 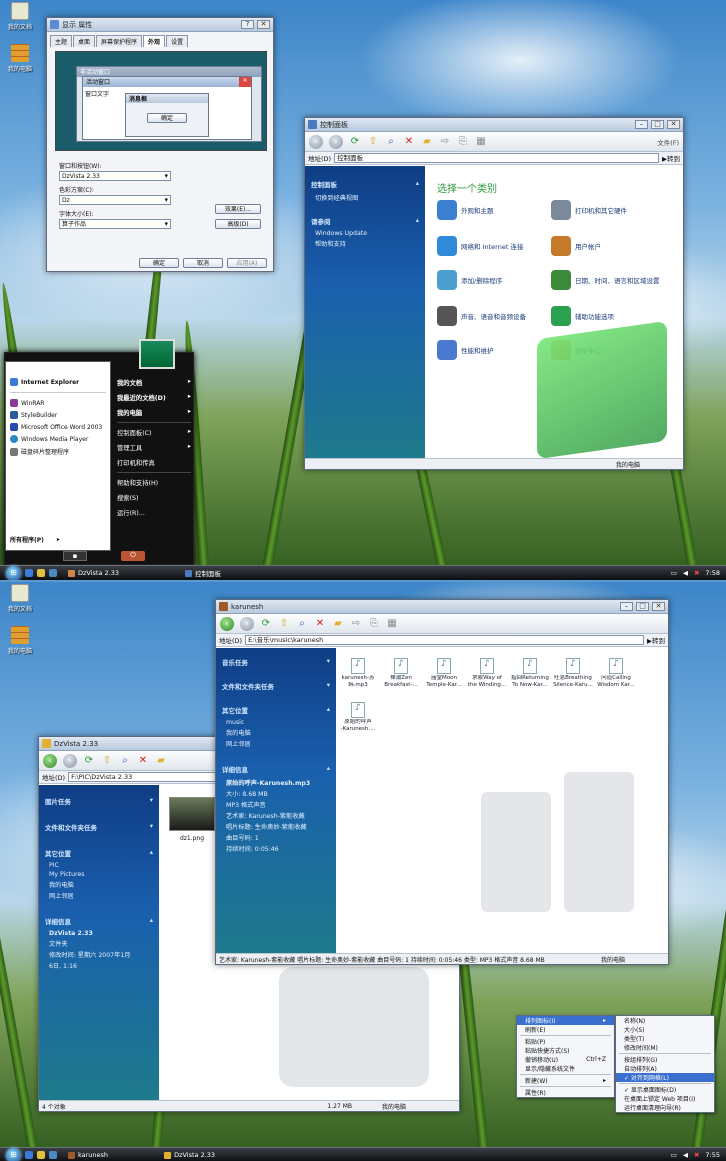 What do you see at coordinates (58, 415) in the screenshot?
I see `recent-stylebuilder: StyleBuilder` at bounding box center [58, 415].